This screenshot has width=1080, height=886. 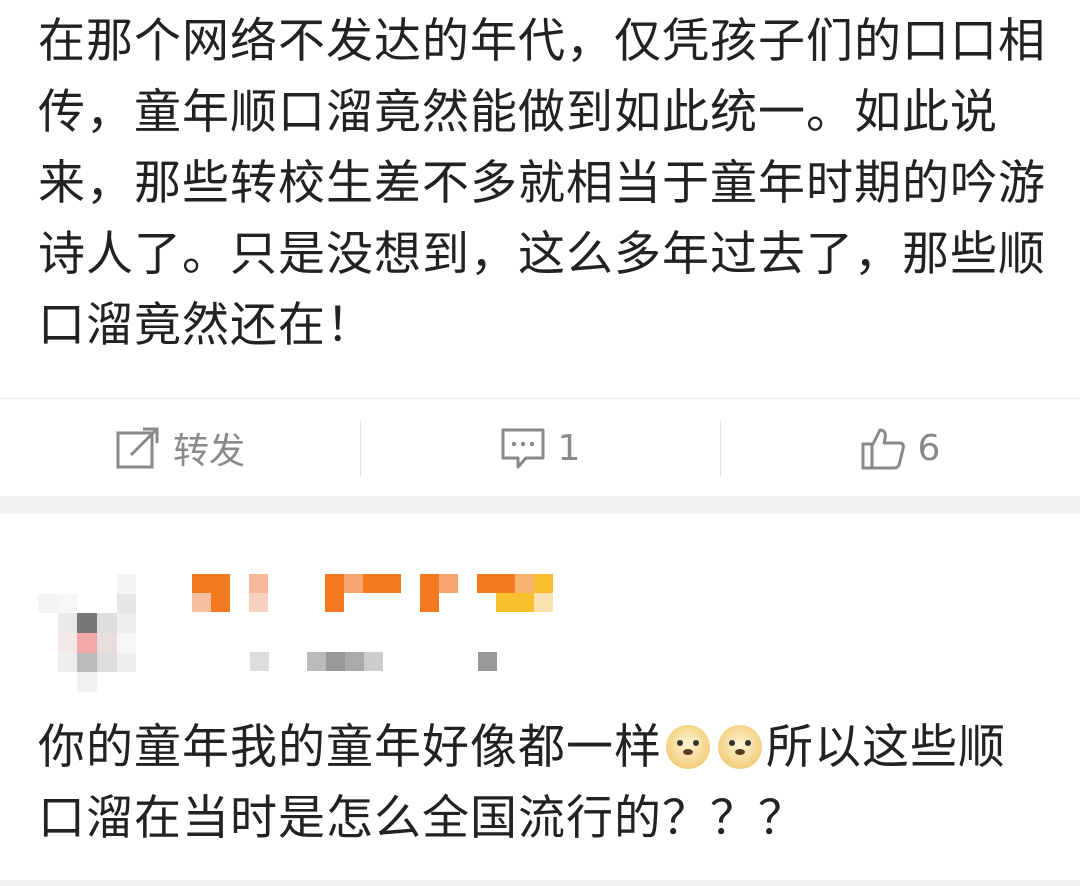 What do you see at coordinates (543, 783) in the screenshot?
I see `comment-body-text: 你的童年我的童年好像都一样 所以这些顺口溜在当时是怎么全国流行的？？？` at bounding box center [543, 783].